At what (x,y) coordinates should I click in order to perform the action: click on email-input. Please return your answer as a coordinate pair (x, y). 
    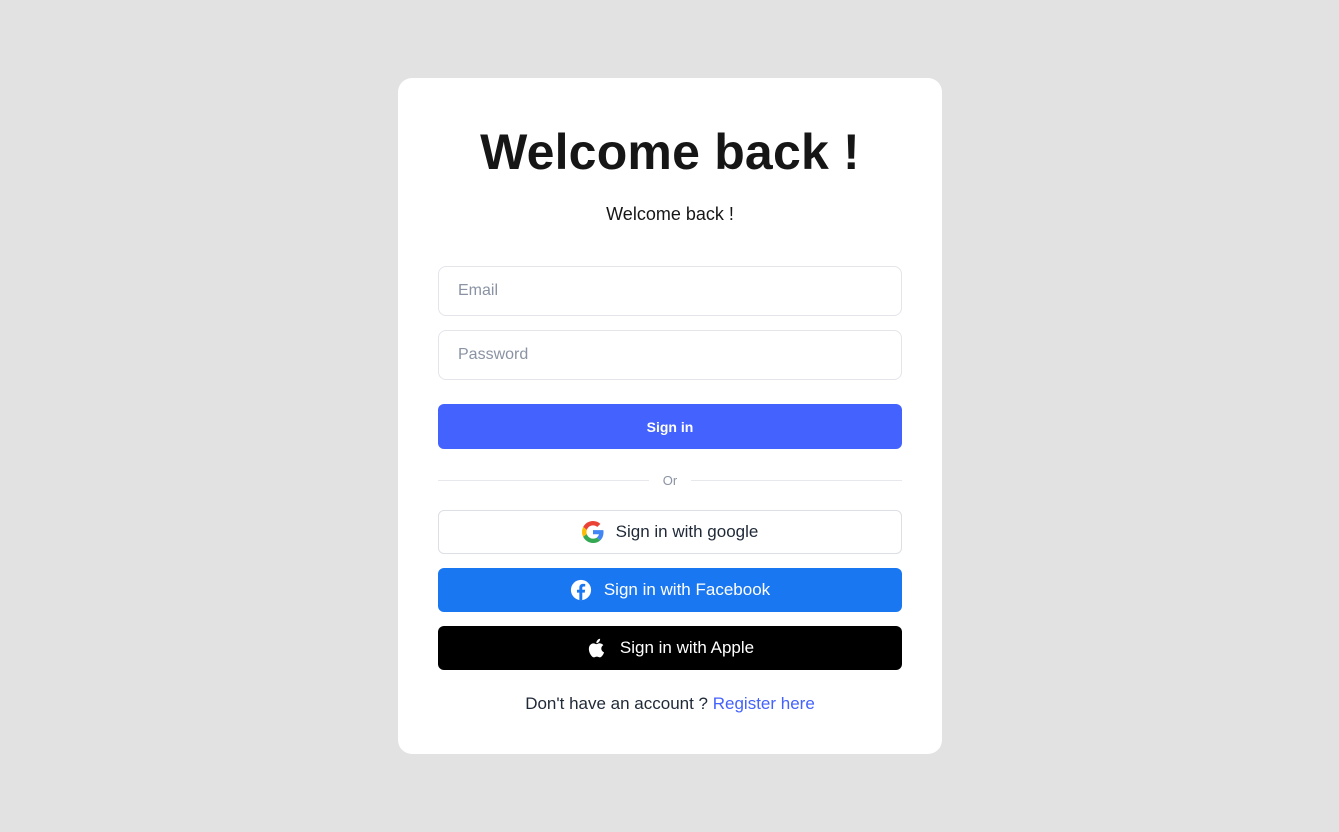
    Looking at the image, I should click on (670, 291).